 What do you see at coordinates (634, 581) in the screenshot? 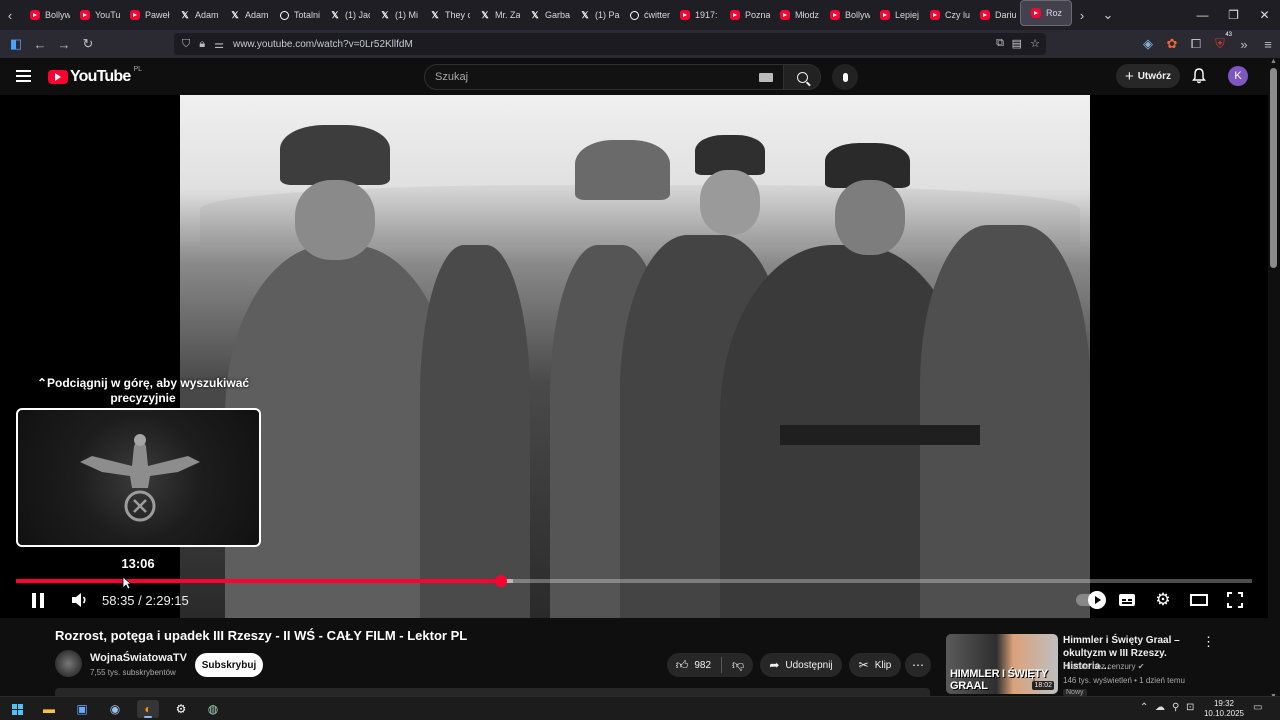
I see `progress-bar` at bounding box center [634, 581].